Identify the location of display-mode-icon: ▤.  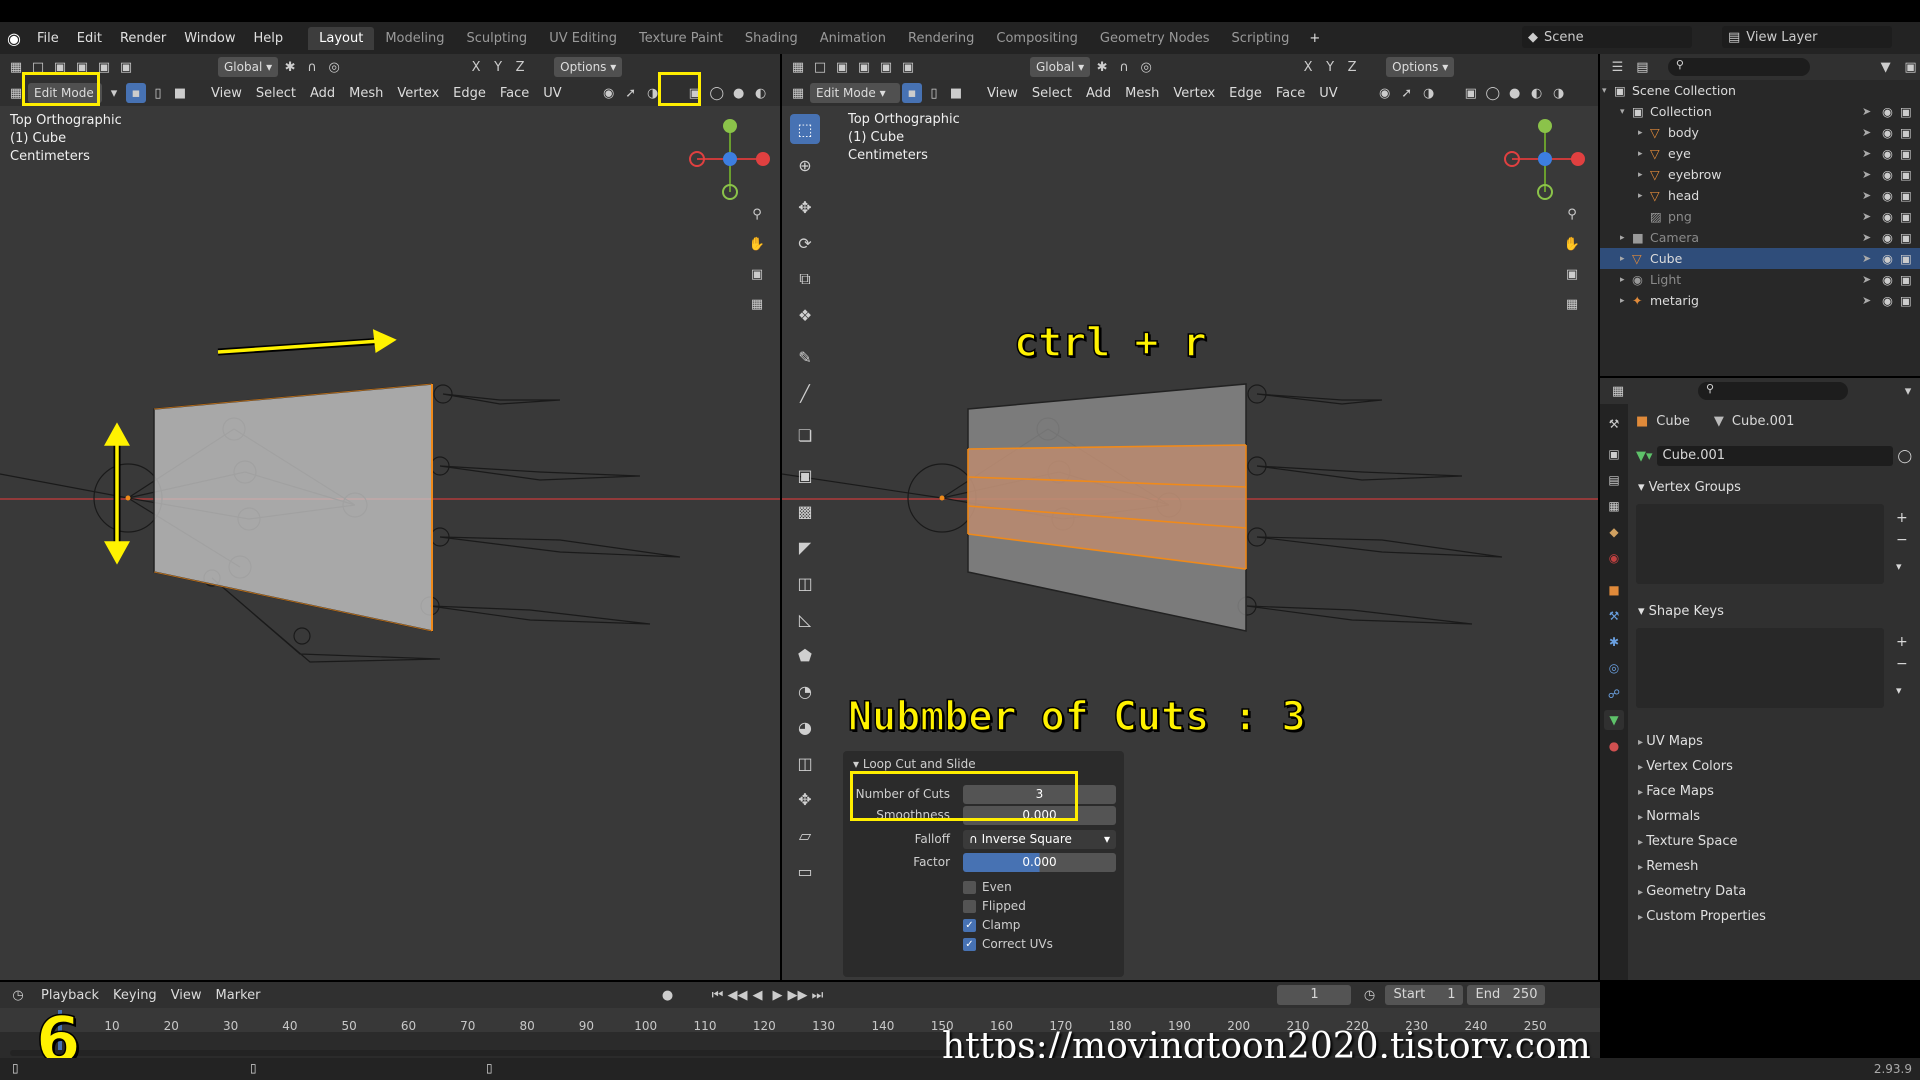
(1642, 67).